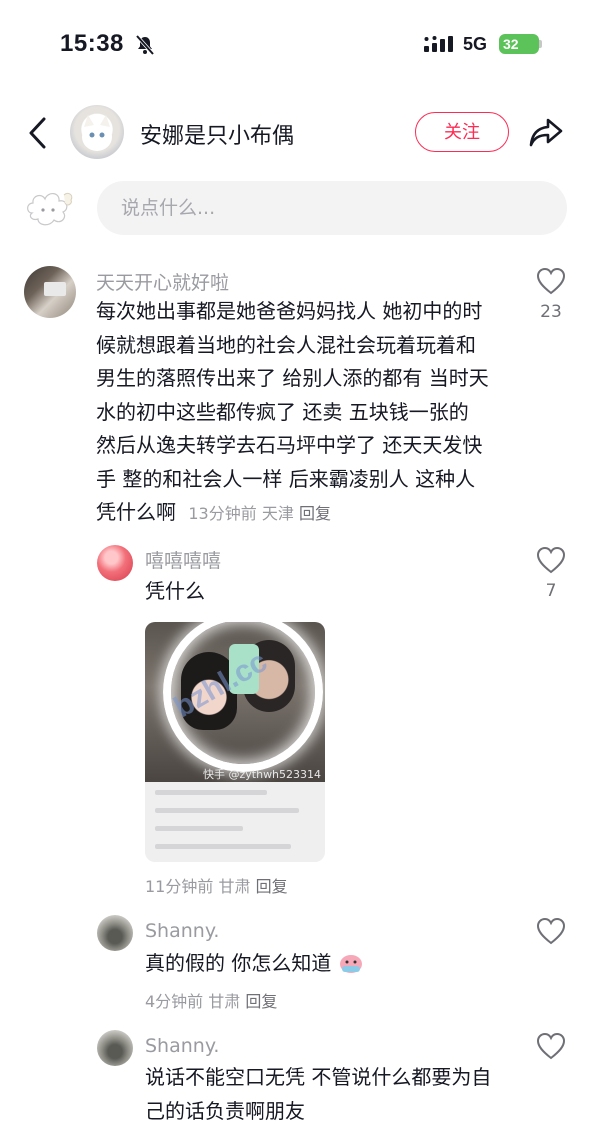  What do you see at coordinates (235, 742) in the screenshot?
I see `comment-image: 快手 @zythwh523314` at bounding box center [235, 742].